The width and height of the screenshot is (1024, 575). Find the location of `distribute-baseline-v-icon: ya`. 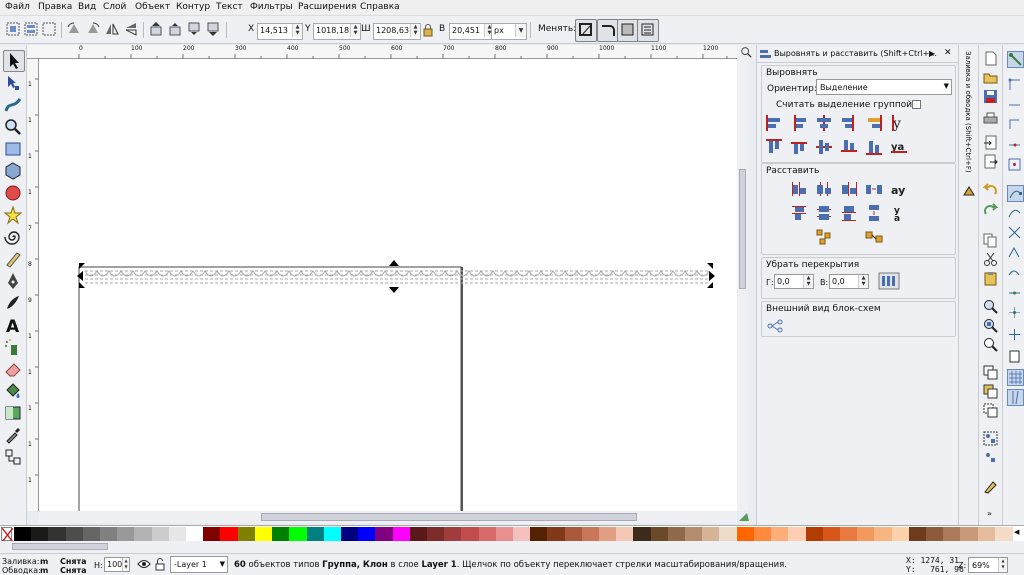

distribute-baseline-v-icon: ya is located at coordinates (899, 214).